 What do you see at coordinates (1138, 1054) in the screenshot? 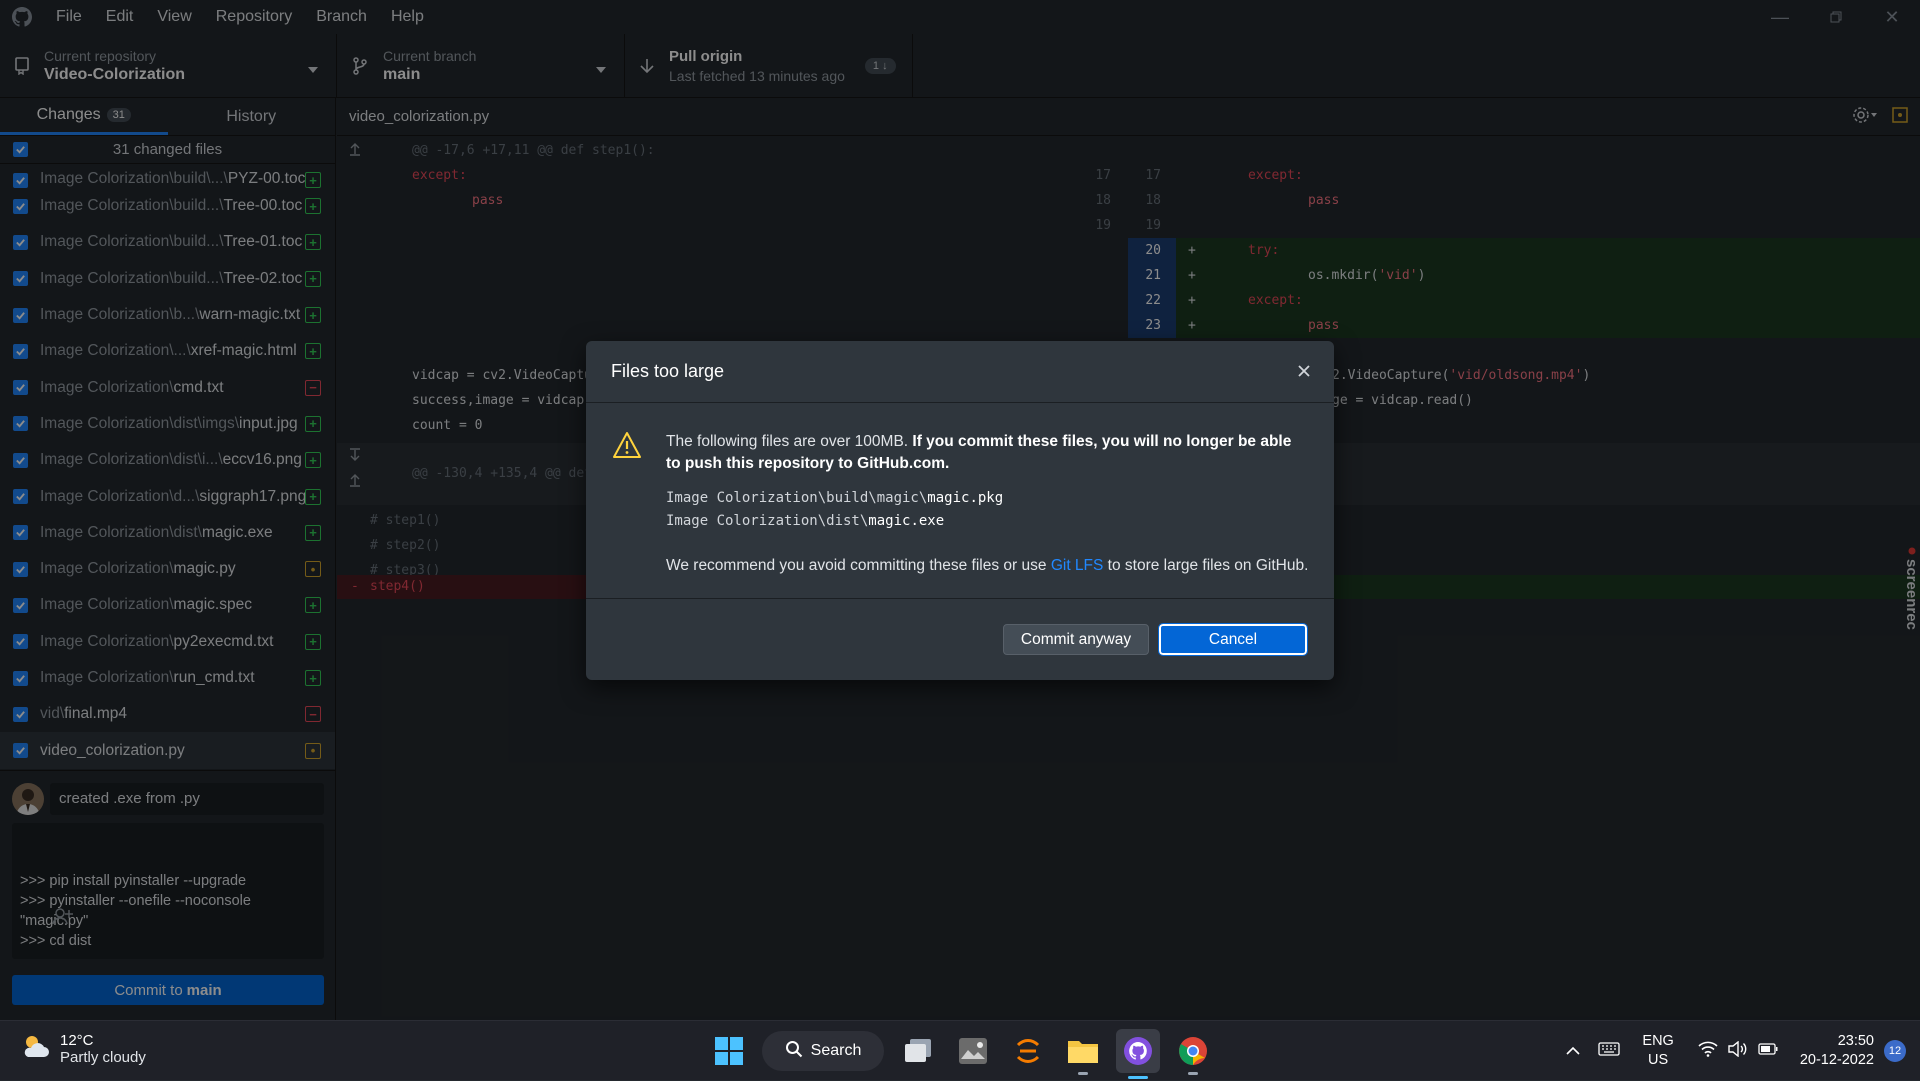
I see `github-desktop-icon` at bounding box center [1138, 1054].